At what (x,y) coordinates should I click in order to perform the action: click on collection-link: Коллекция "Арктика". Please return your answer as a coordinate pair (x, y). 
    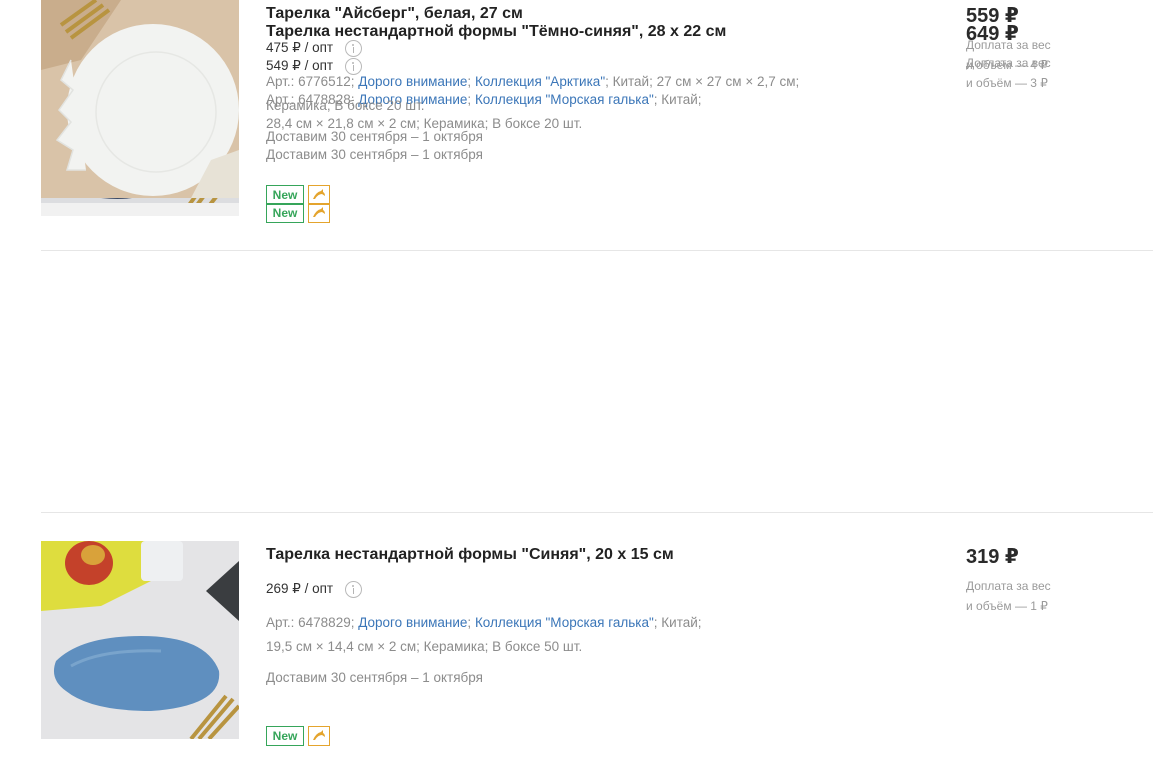
    Looking at the image, I should click on (540, 81).